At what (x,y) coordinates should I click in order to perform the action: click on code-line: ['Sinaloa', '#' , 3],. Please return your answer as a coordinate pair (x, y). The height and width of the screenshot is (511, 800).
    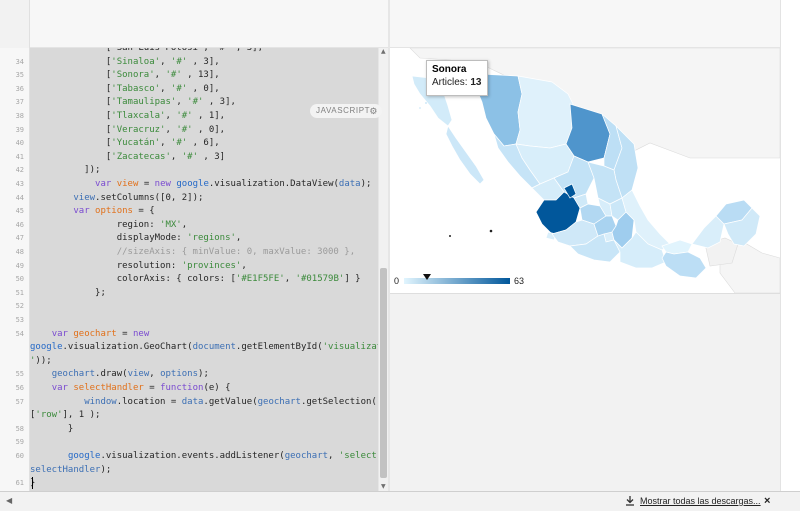
    Looking at the image, I should click on (125, 62).